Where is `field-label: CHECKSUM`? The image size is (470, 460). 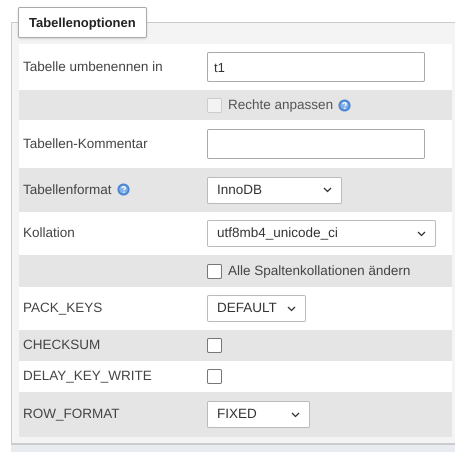 field-label: CHECKSUM is located at coordinates (61, 344).